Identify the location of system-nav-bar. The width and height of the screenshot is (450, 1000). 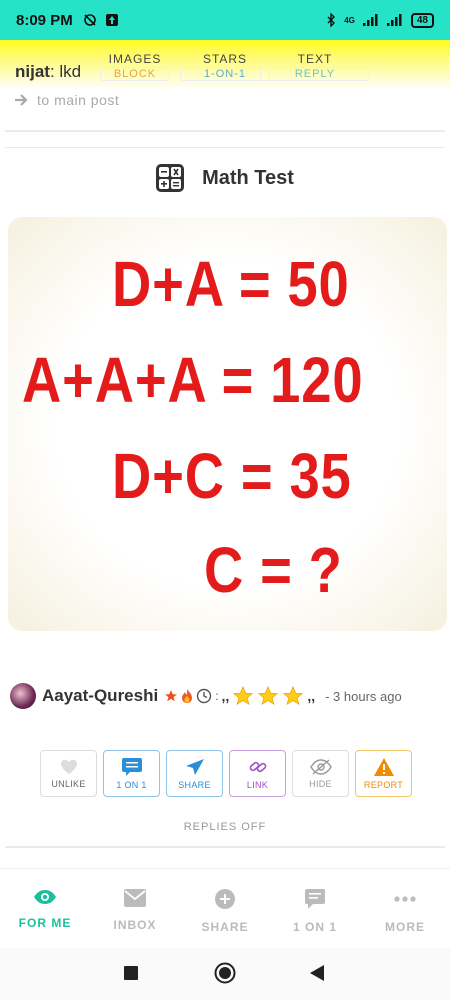
(225, 974).